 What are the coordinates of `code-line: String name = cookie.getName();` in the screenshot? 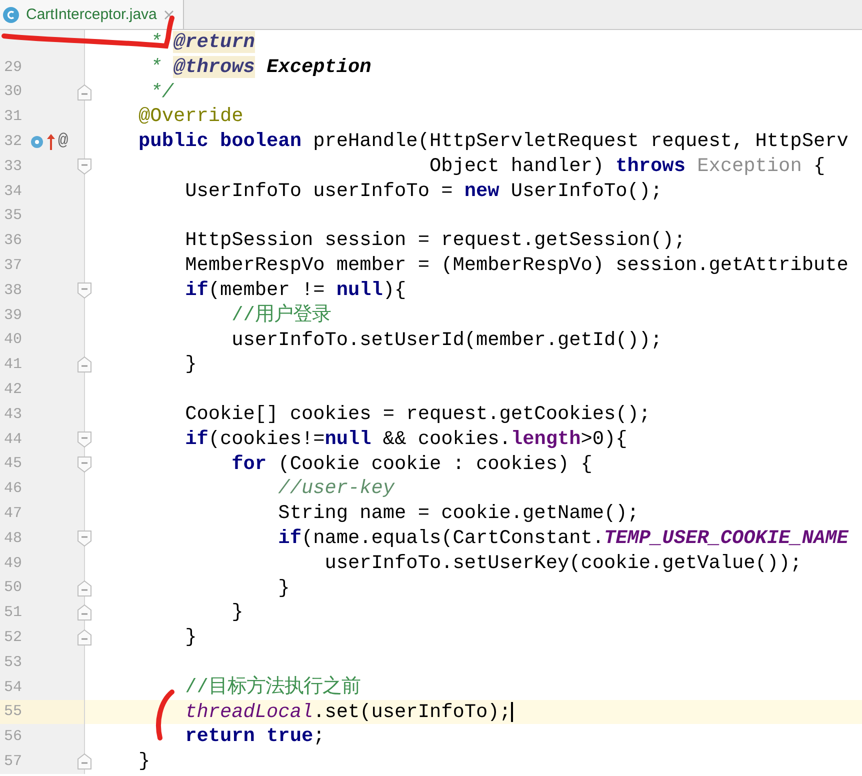 It's located at (458, 513).